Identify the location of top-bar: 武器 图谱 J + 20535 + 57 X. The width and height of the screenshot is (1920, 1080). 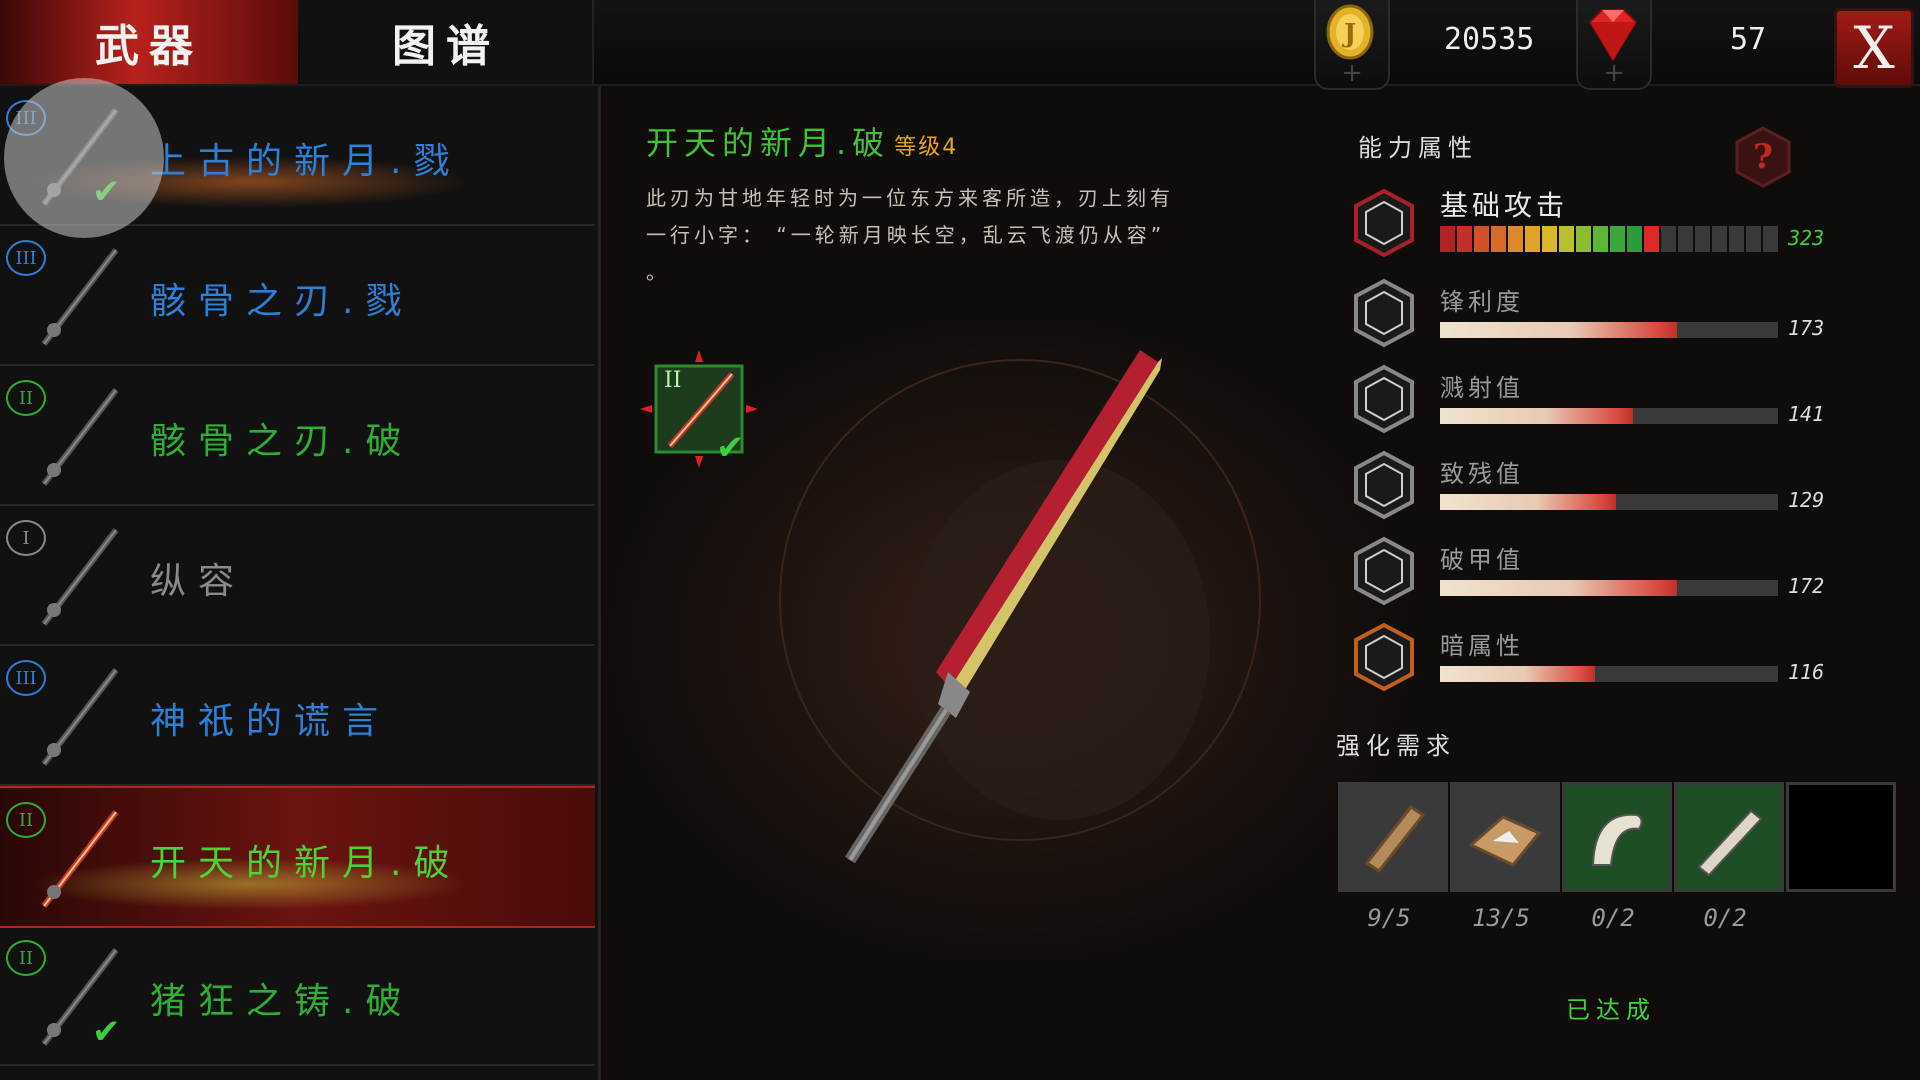
(960, 45).